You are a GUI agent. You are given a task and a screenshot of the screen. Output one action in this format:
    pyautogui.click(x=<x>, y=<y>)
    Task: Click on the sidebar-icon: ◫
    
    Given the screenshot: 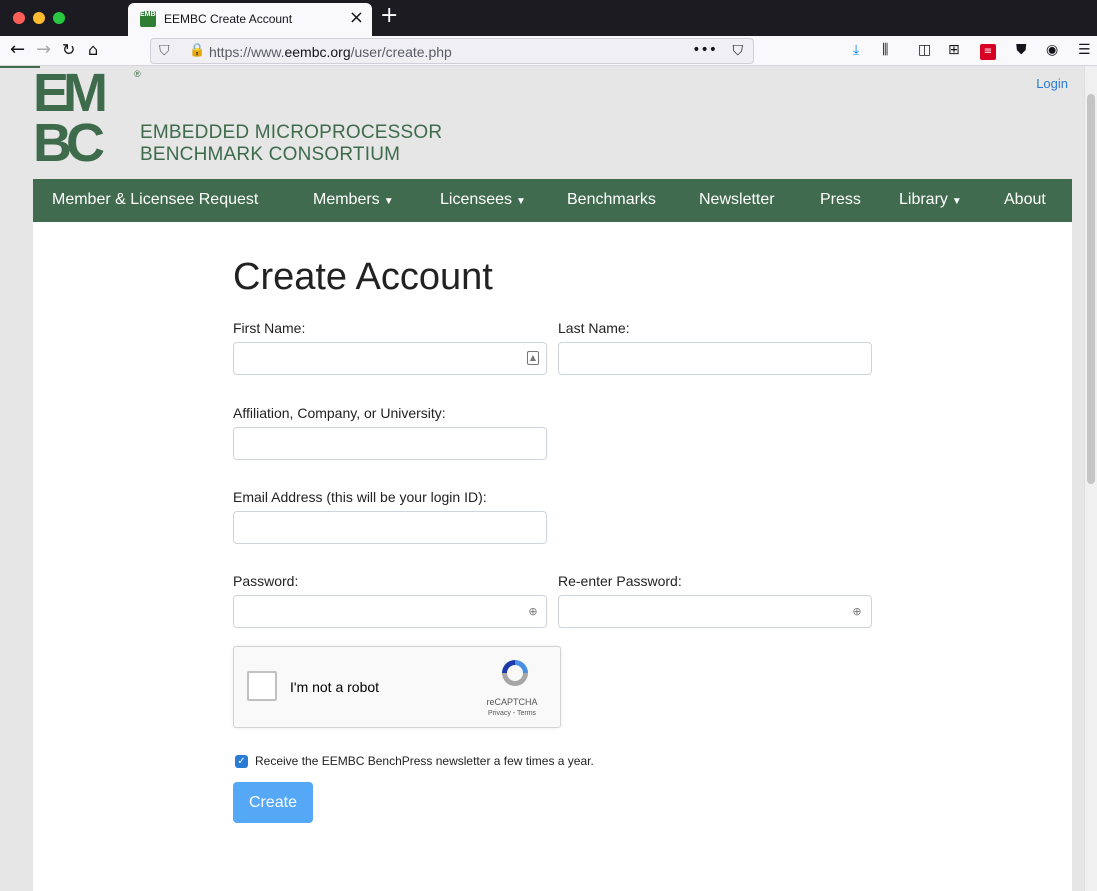 What is the action you would take?
    pyautogui.click(x=924, y=50)
    